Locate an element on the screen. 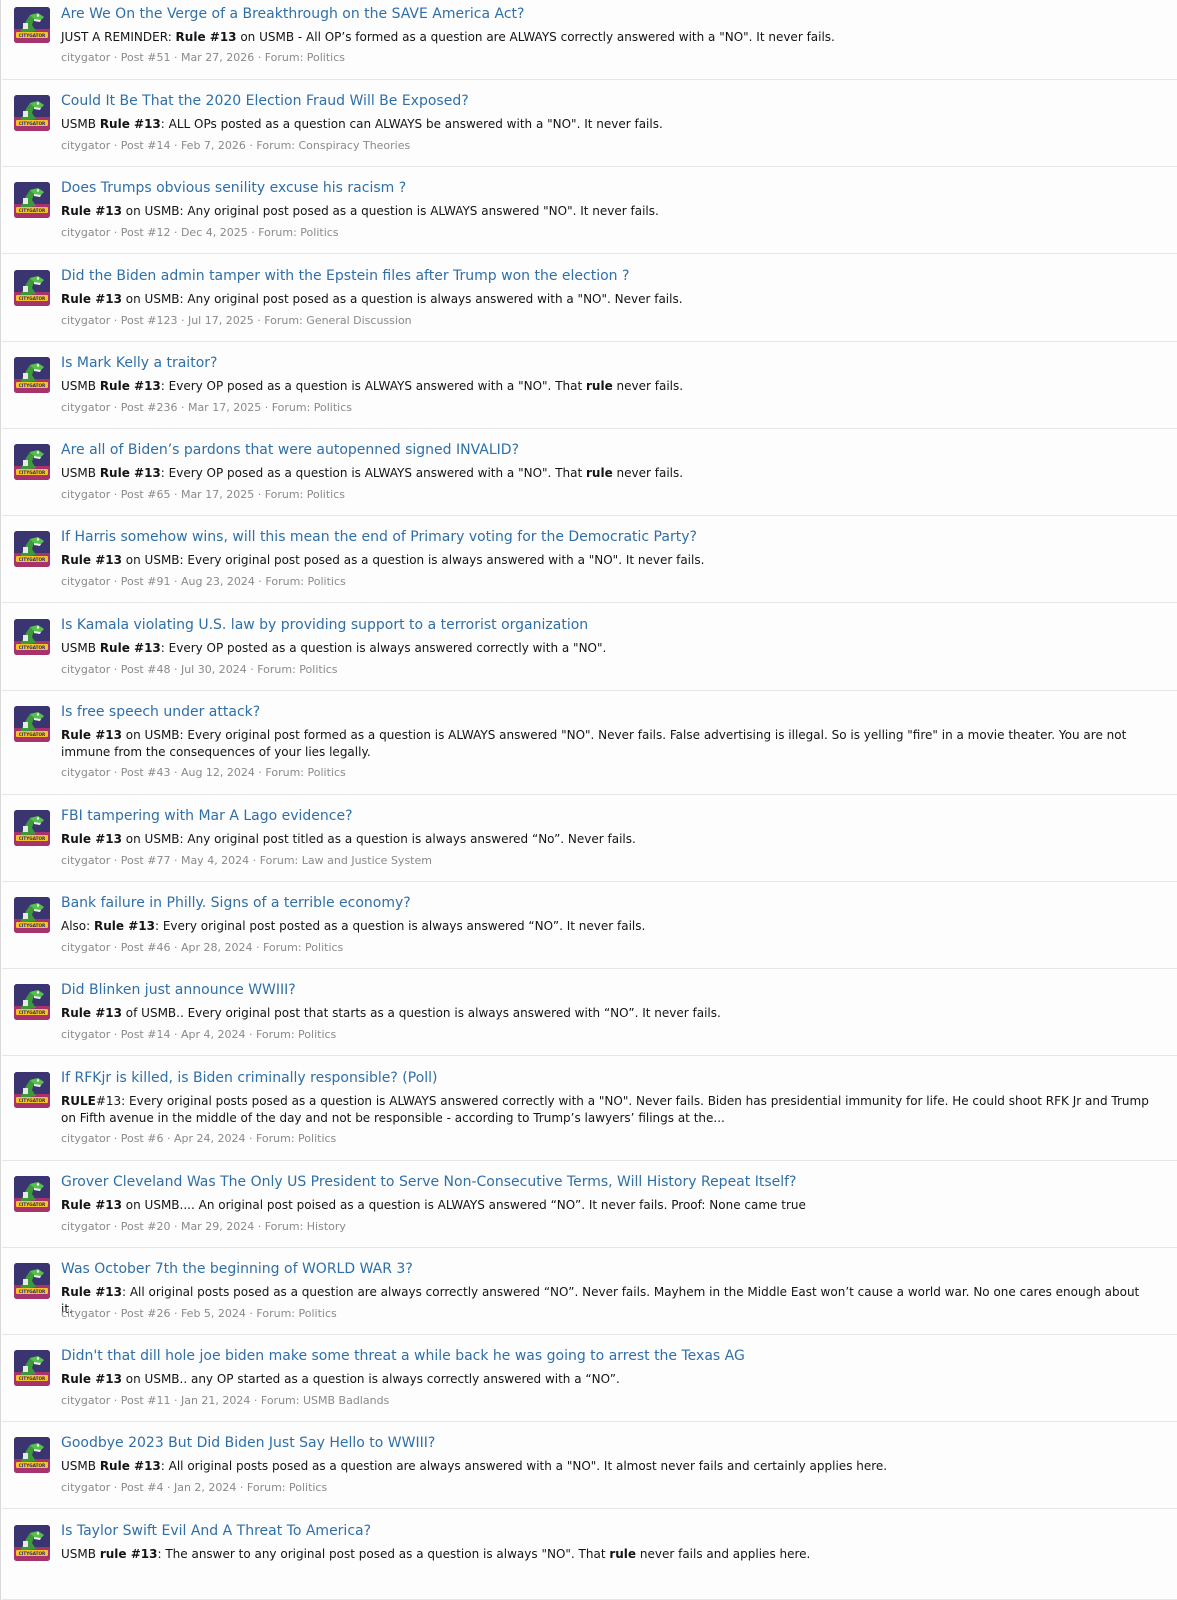  post-number-link: Post #51 is located at coordinates (146, 57).